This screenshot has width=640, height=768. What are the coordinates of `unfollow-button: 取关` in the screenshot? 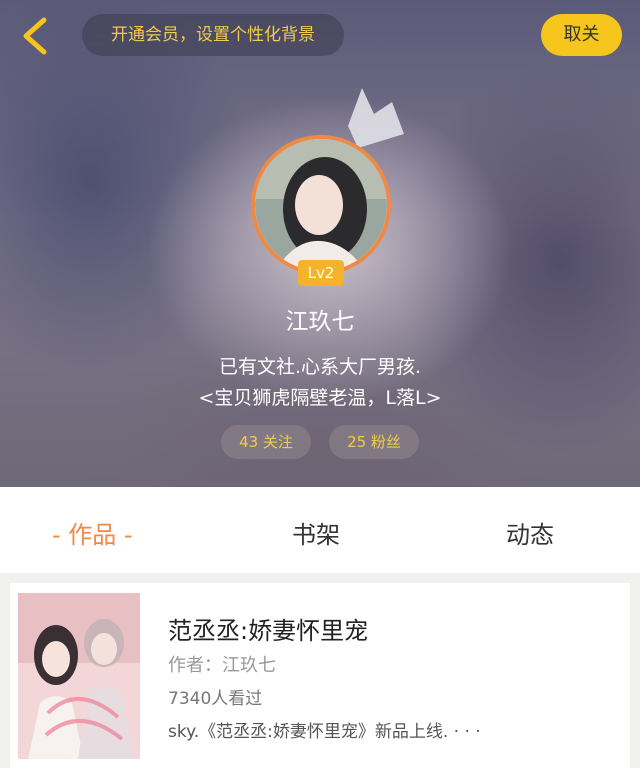 It's located at (581, 35).